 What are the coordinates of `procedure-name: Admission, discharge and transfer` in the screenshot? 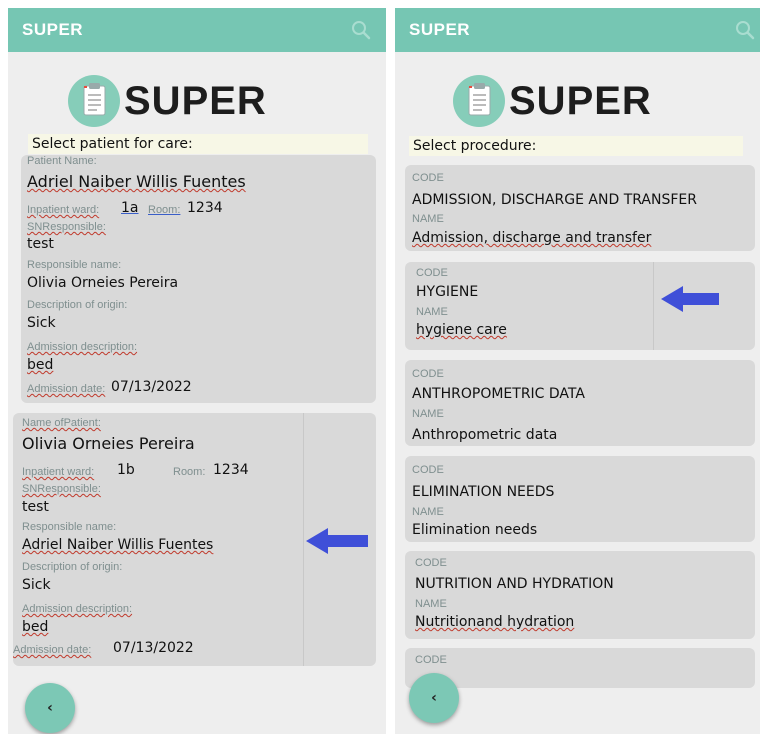 It's located at (532, 238).